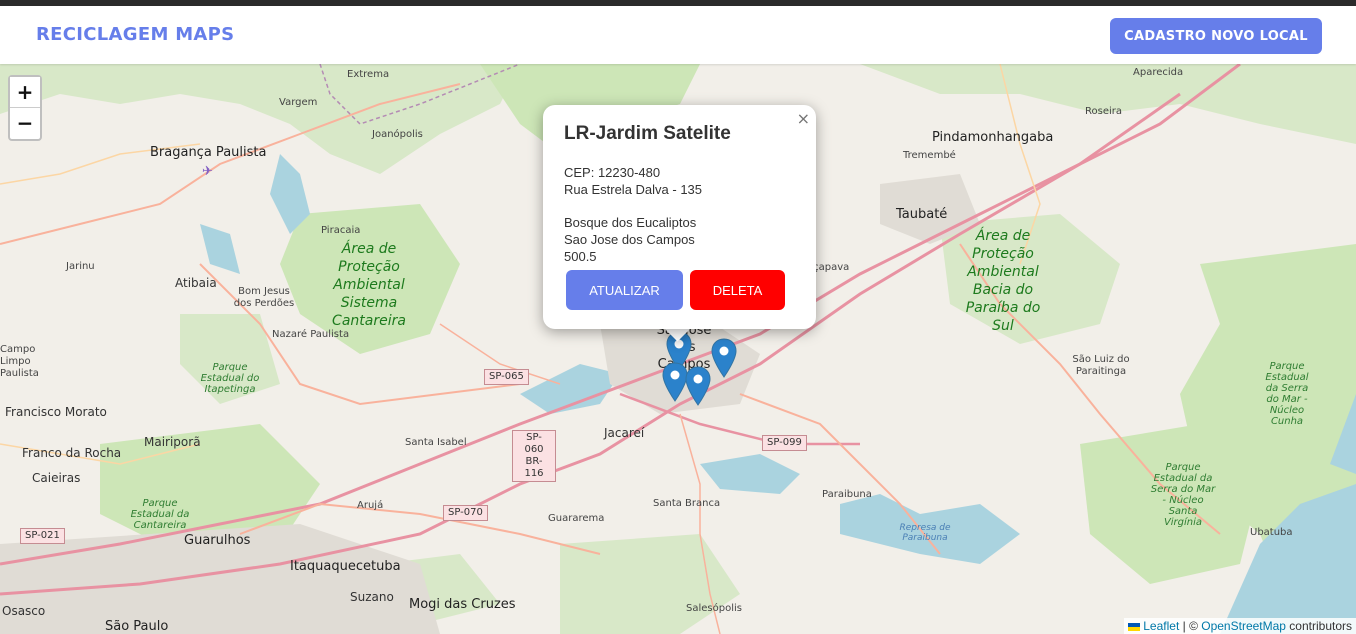 Image resolution: width=1356 pixels, height=634 pixels. What do you see at coordinates (929, 155) in the screenshot?
I see `city-label: Tremembé` at bounding box center [929, 155].